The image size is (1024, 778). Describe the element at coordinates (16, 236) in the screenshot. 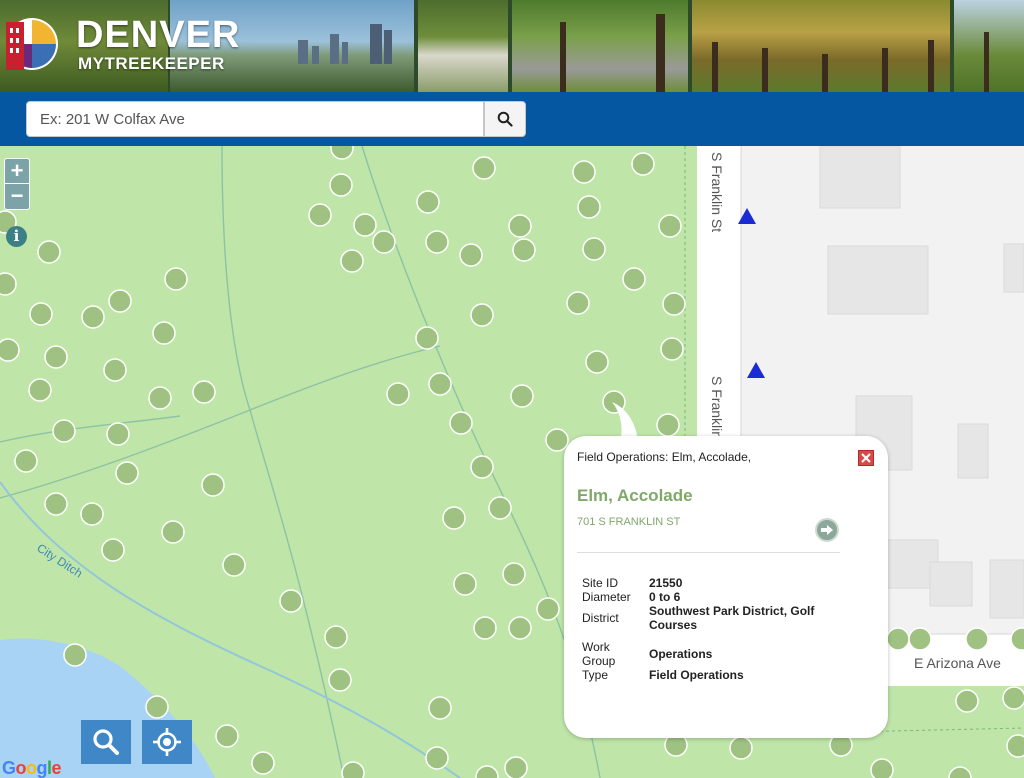

I see `info-button: i` at that location.